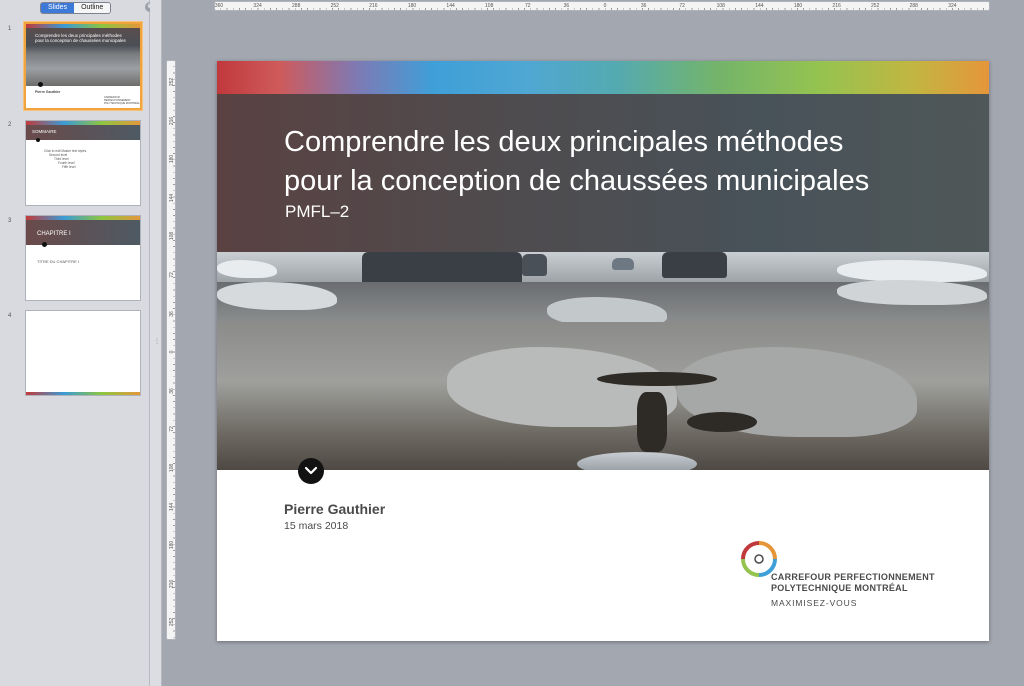  What do you see at coordinates (122, 103) in the screenshot?
I see `thumbnail-logo-line2: POLYTECHNIQUE MONTRÉAL` at bounding box center [122, 103].